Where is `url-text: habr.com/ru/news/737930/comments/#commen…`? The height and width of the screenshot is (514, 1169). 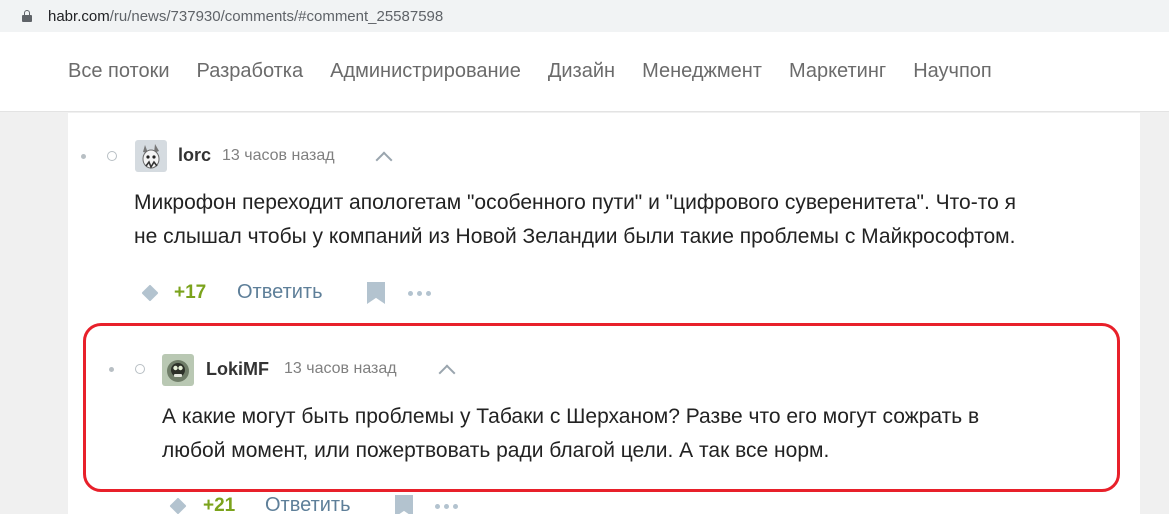
url-text: habr.com/ru/news/737930/comments/#commen… is located at coordinates (245, 16).